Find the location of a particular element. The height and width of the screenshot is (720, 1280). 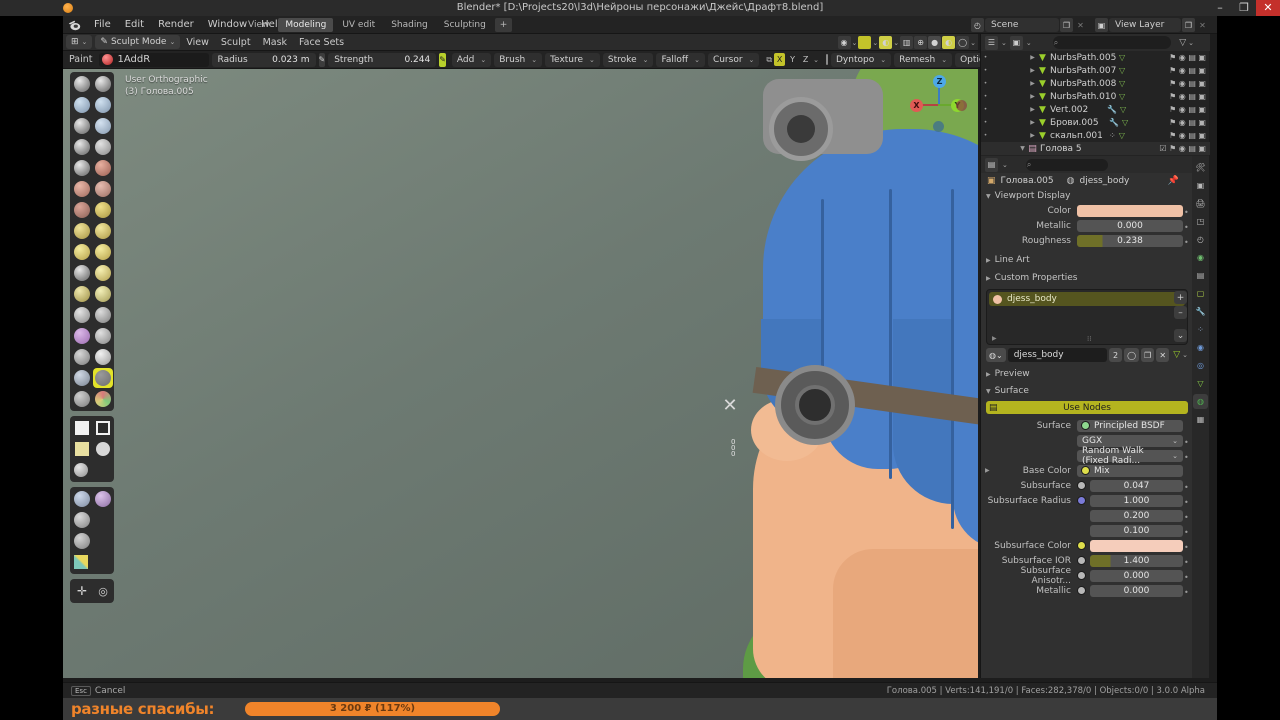

material-slot-row: djess_body is located at coordinates (1087, 299).